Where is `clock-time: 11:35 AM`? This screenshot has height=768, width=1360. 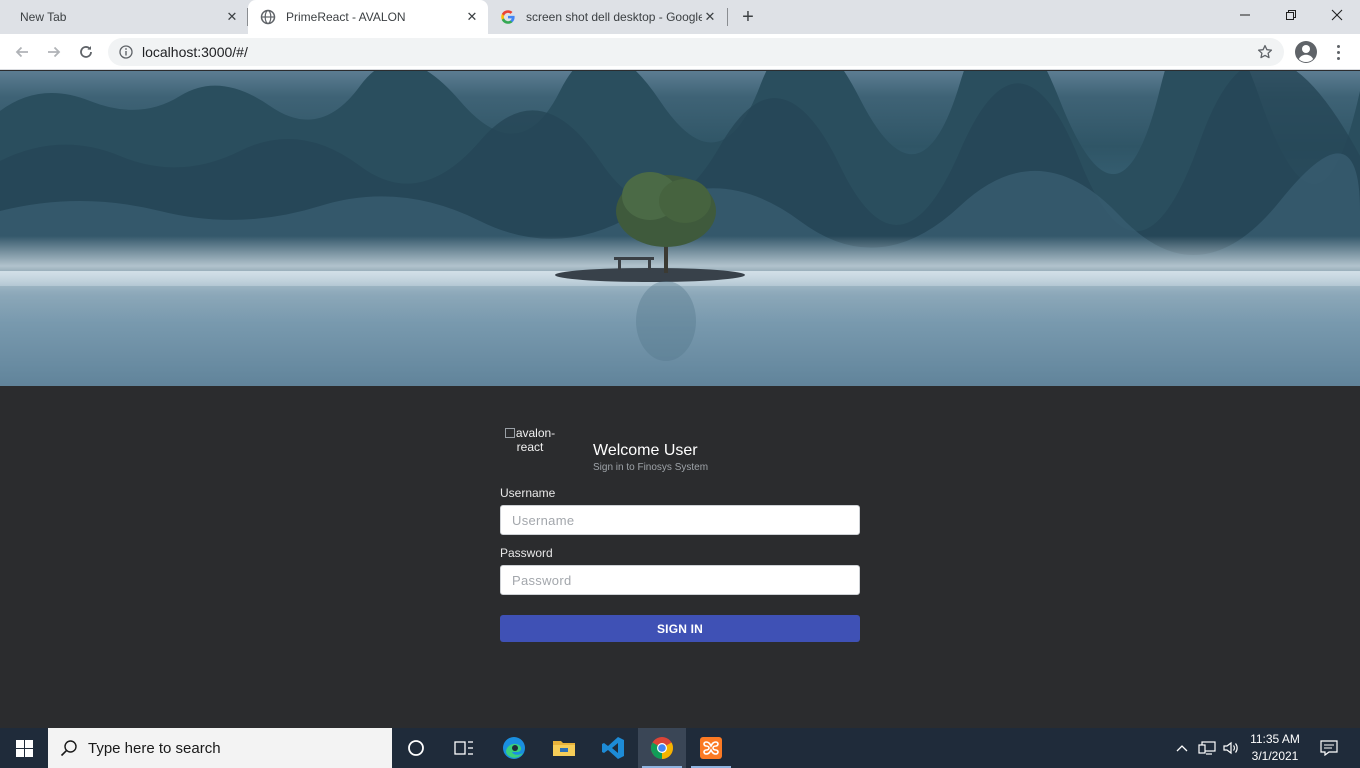 clock-time: 11:35 AM is located at coordinates (1275, 739).